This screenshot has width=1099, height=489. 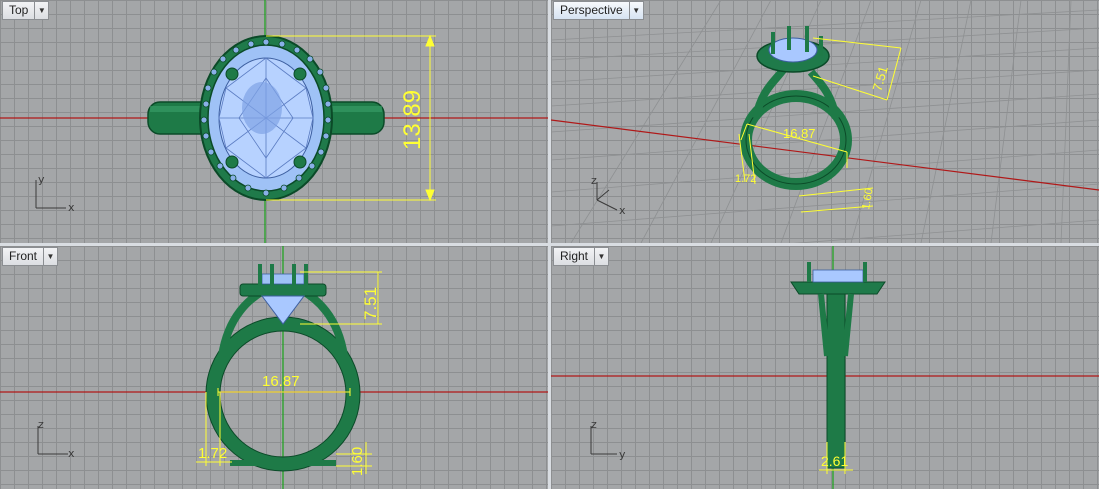 What do you see at coordinates (23, 256) in the screenshot?
I see `viewport-title: Front` at bounding box center [23, 256].